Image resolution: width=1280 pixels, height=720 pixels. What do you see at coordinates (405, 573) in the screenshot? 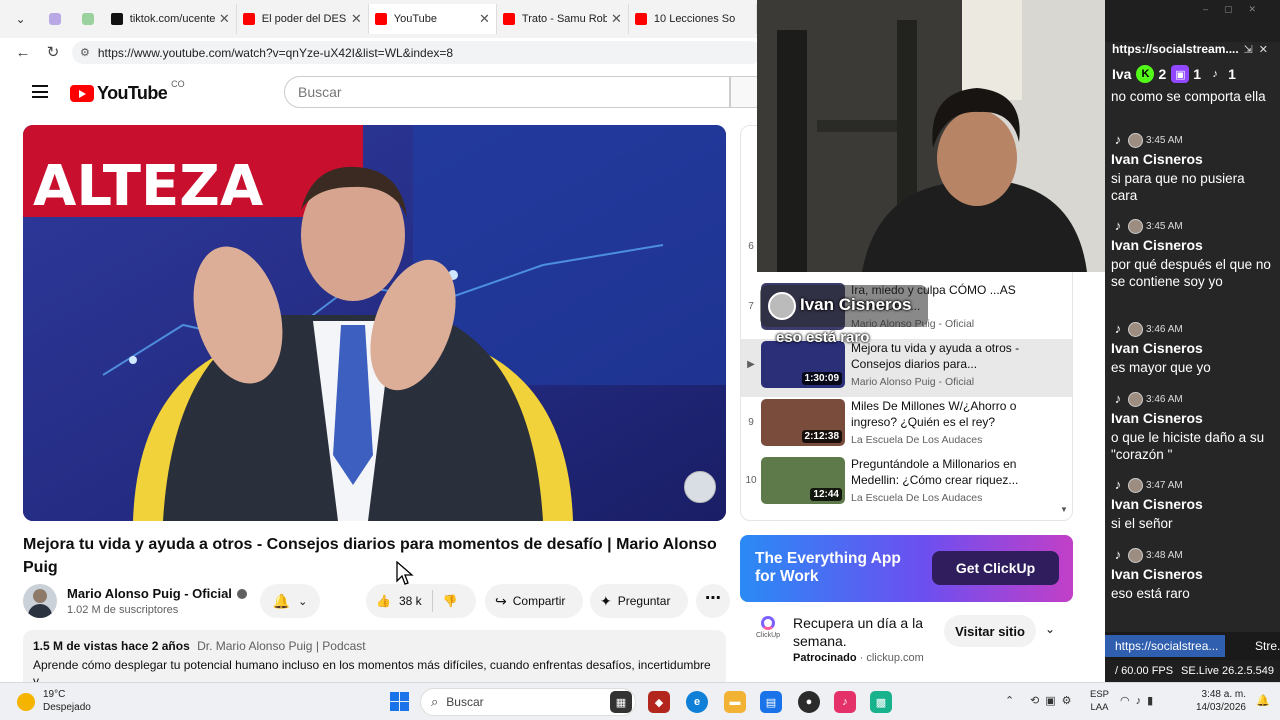
I see `mouse-cursor-icon` at bounding box center [405, 573].